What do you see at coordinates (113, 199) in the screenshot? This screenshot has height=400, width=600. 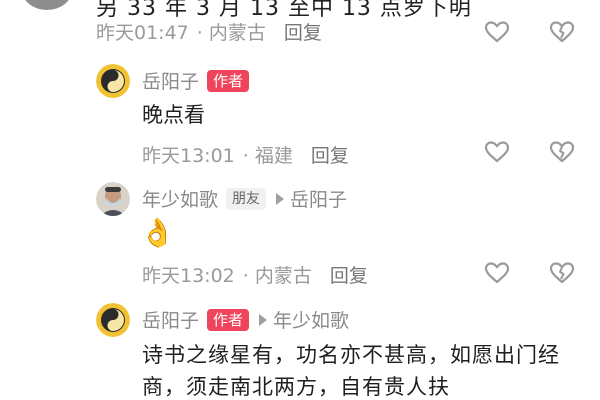 I see `person-mask-avatar-icon` at bounding box center [113, 199].